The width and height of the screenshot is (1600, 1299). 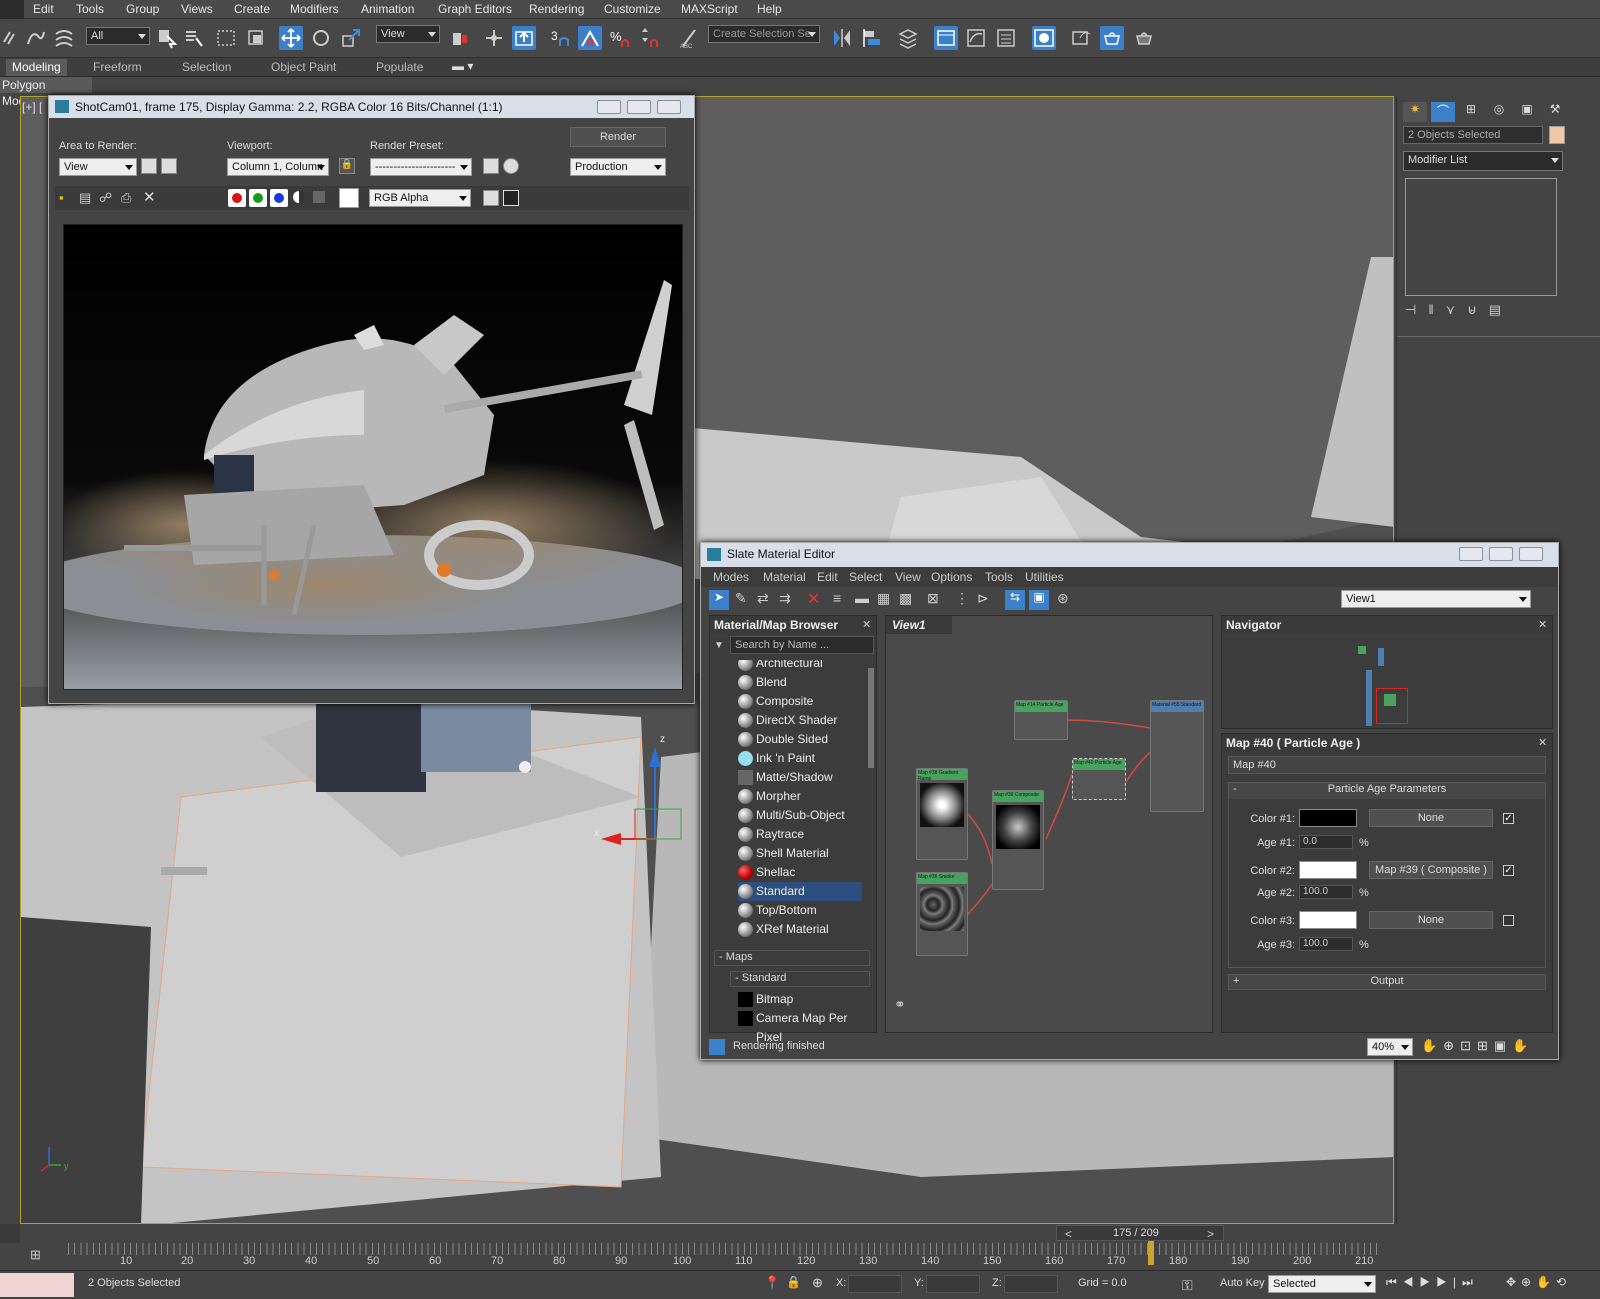 What do you see at coordinates (321, 38) in the screenshot?
I see `select-and-rotate-icon` at bounding box center [321, 38].